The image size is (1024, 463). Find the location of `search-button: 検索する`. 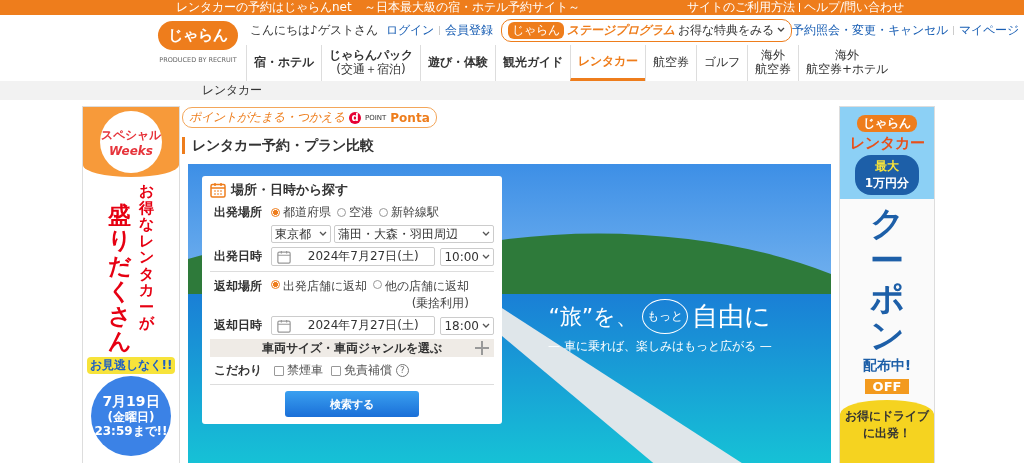

search-button: 検索する is located at coordinates (352, 404).